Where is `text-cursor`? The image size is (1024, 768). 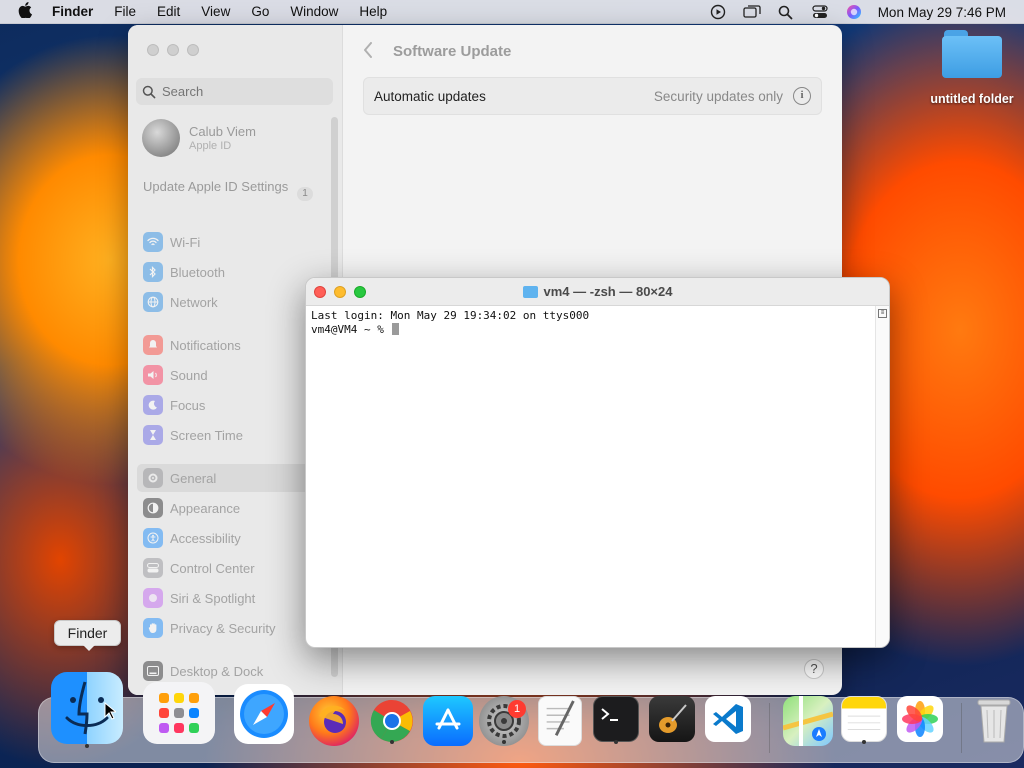 text-cursor is located at coordinates (396, 329).